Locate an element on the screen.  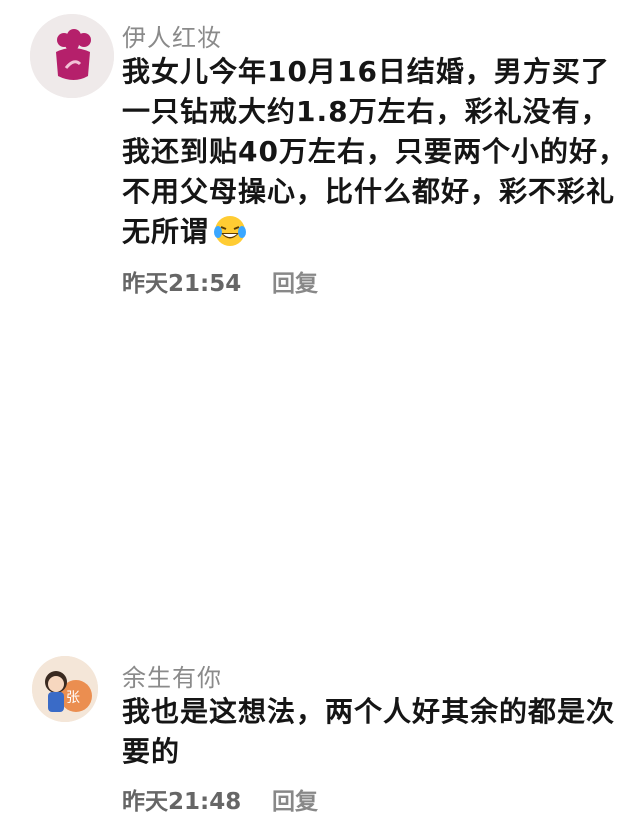
comment-timestamp: 昨天21:54 is located at coordinates (182, 284).